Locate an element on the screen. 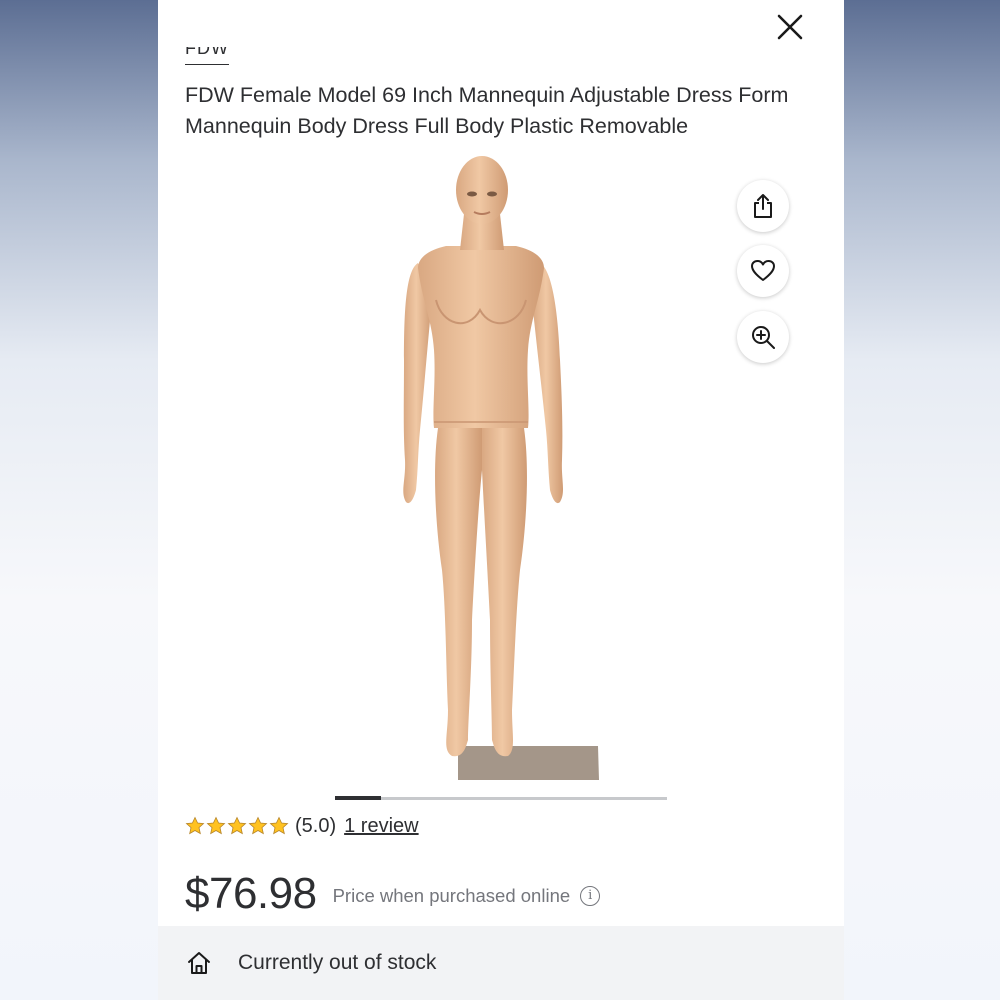 This screenshot has width=1000, height=1000. rating-value: (5.0) is located at coordinates (316, 825).